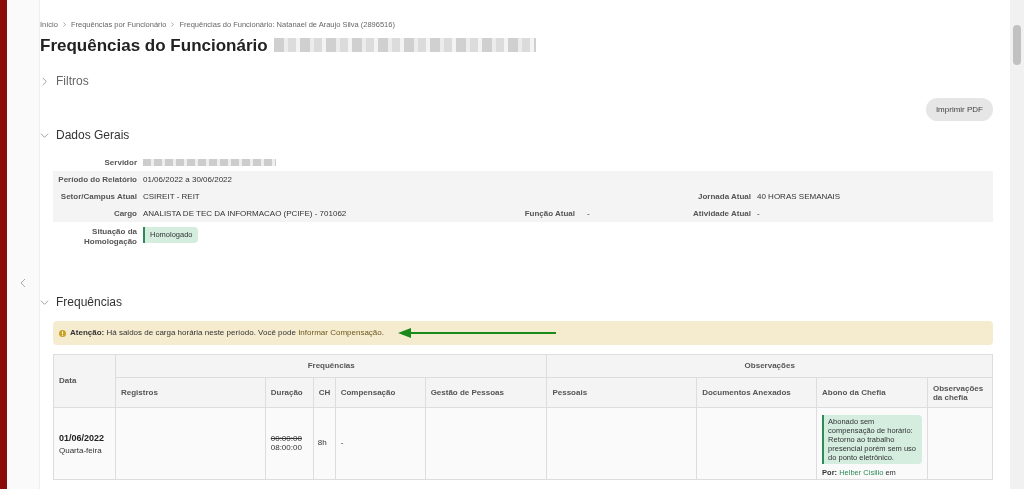  Describe the element at coordinates (227, 333) in the screenshot. I see `alert-text: Atenção: Há saldos de carga horária neste período. Você pode Informar Compensação.` at that location.